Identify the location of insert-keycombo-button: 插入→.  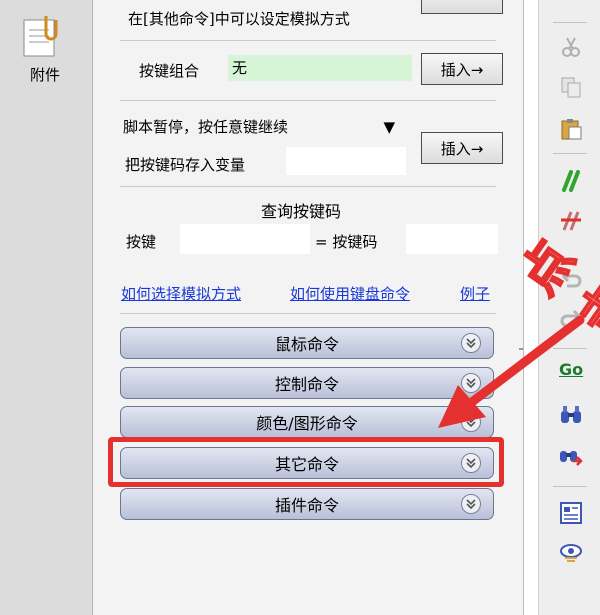
(462, 69).